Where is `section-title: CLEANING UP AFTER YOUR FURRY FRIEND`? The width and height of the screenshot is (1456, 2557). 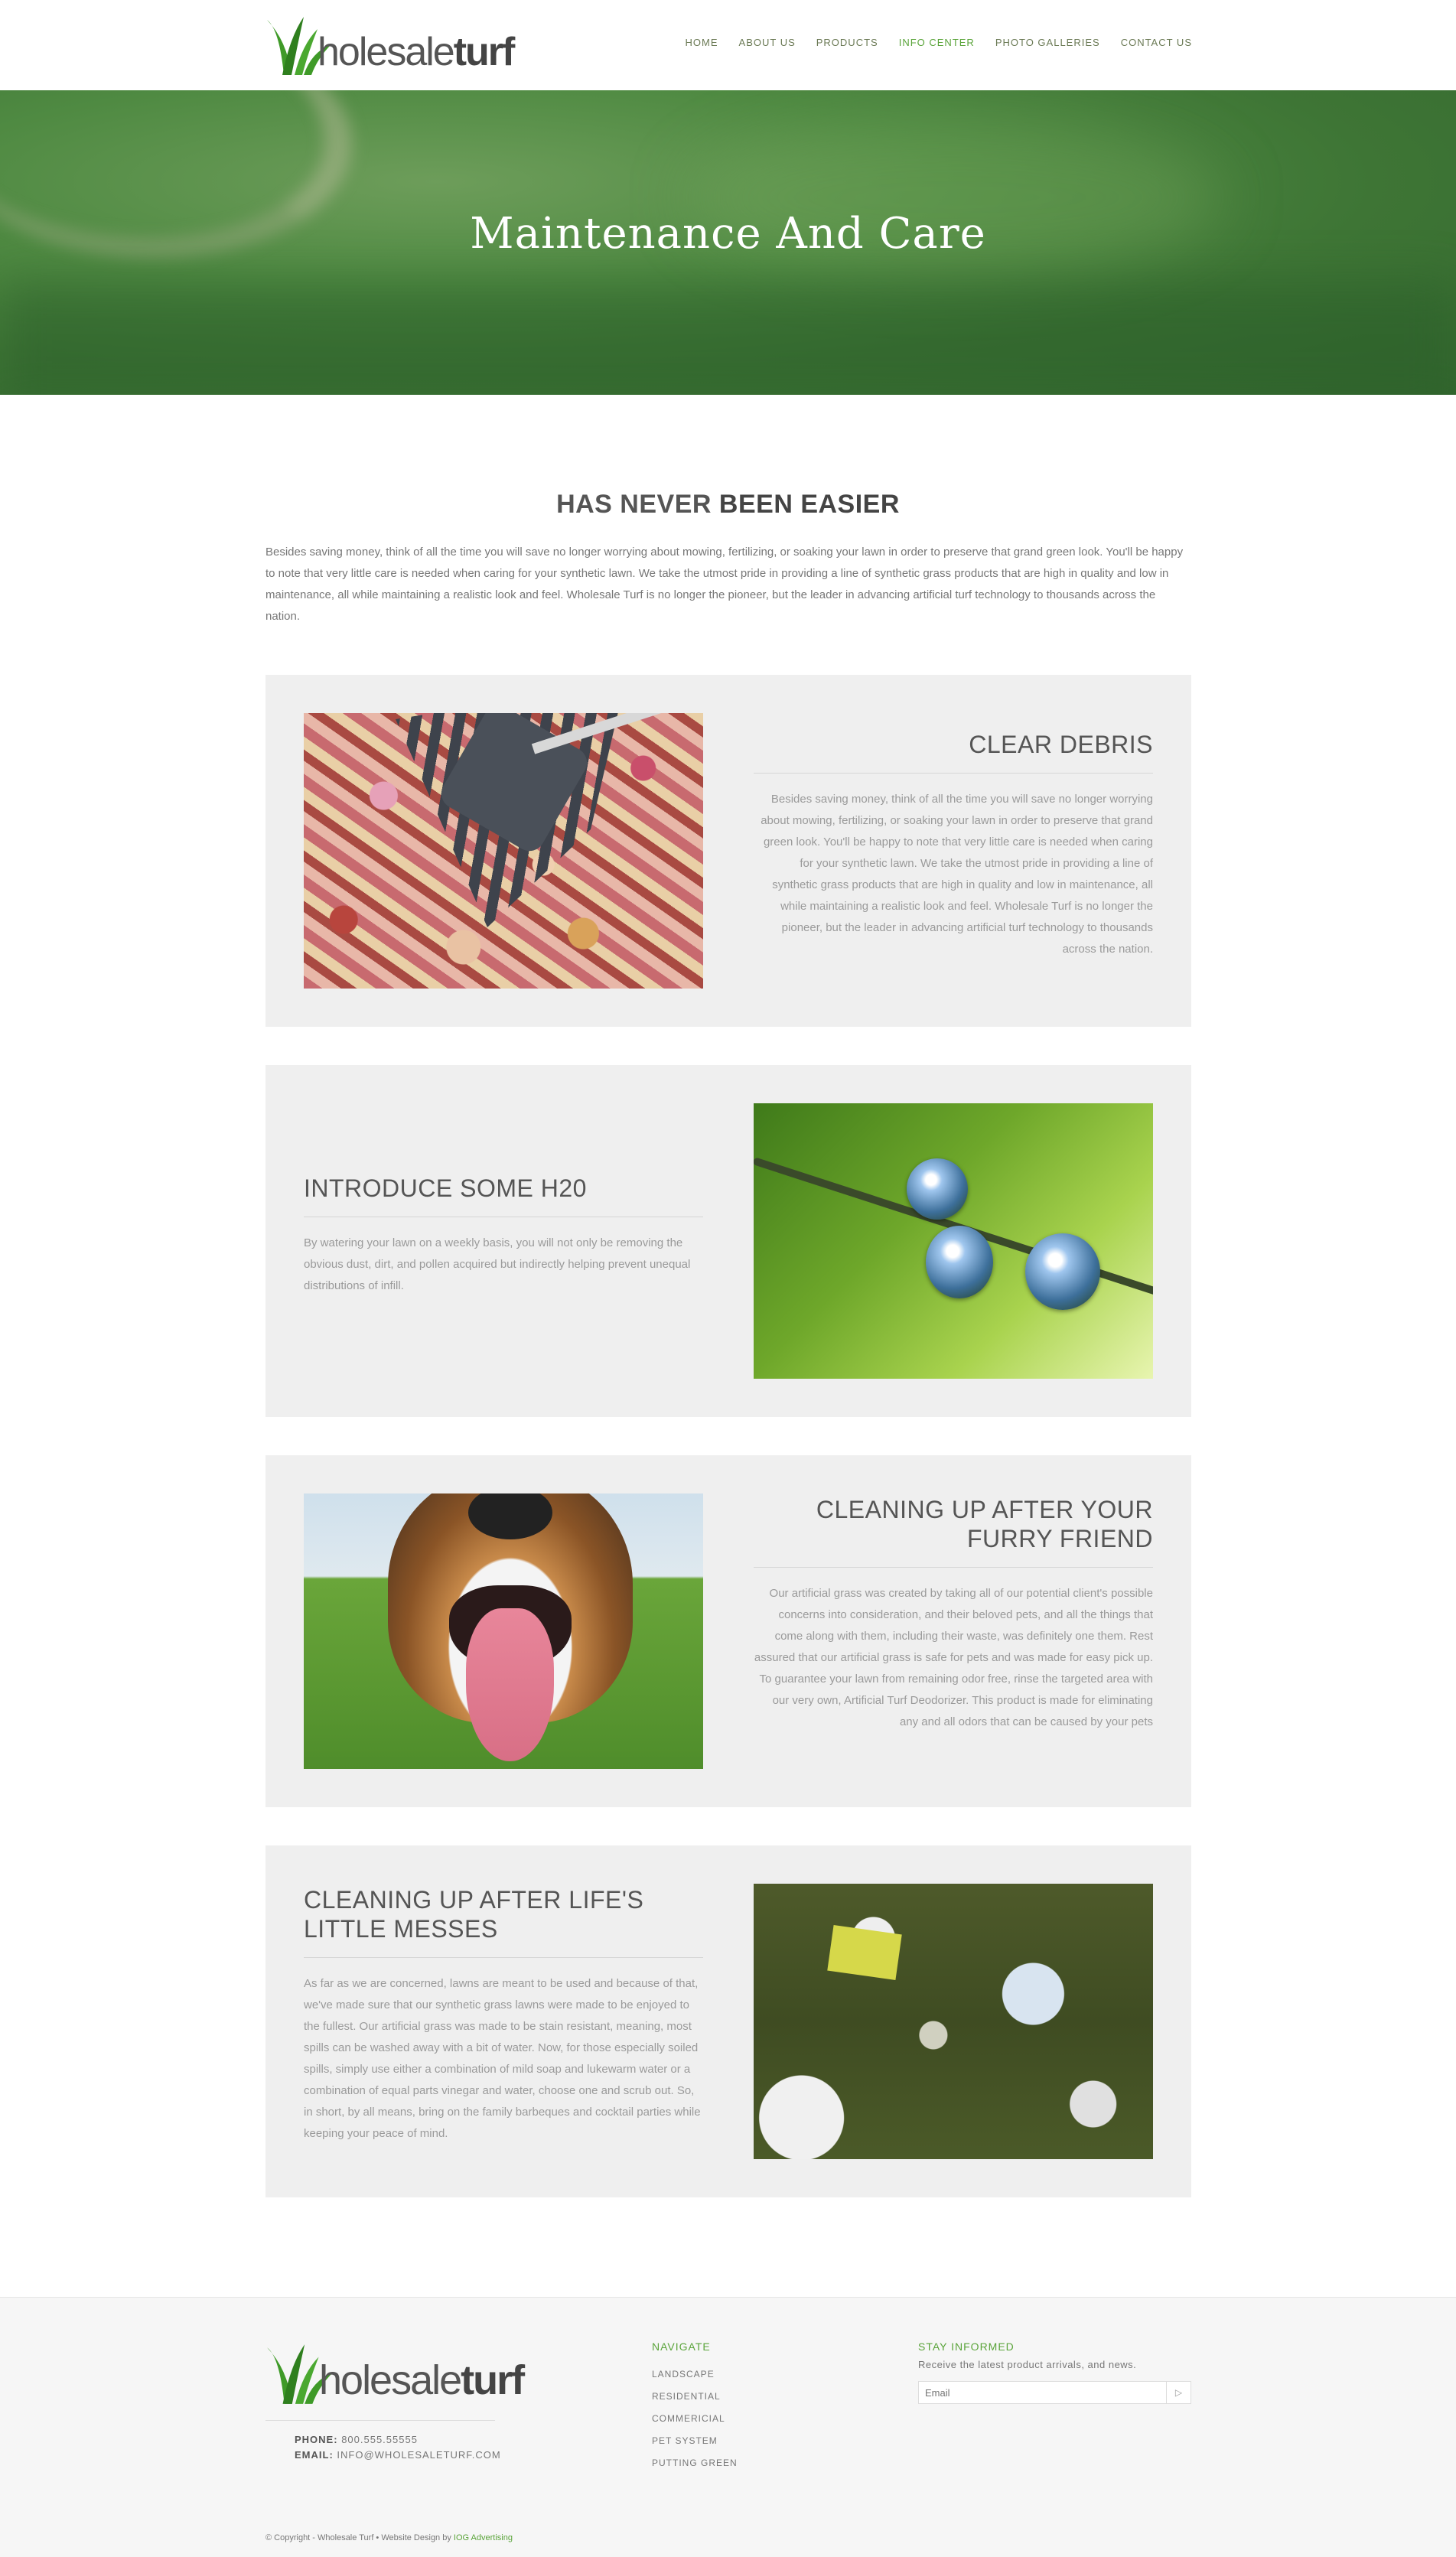
section-title: CLEANING UP AFTER YOUR FURRY FRIEND is located at coordinates (953, 1531).